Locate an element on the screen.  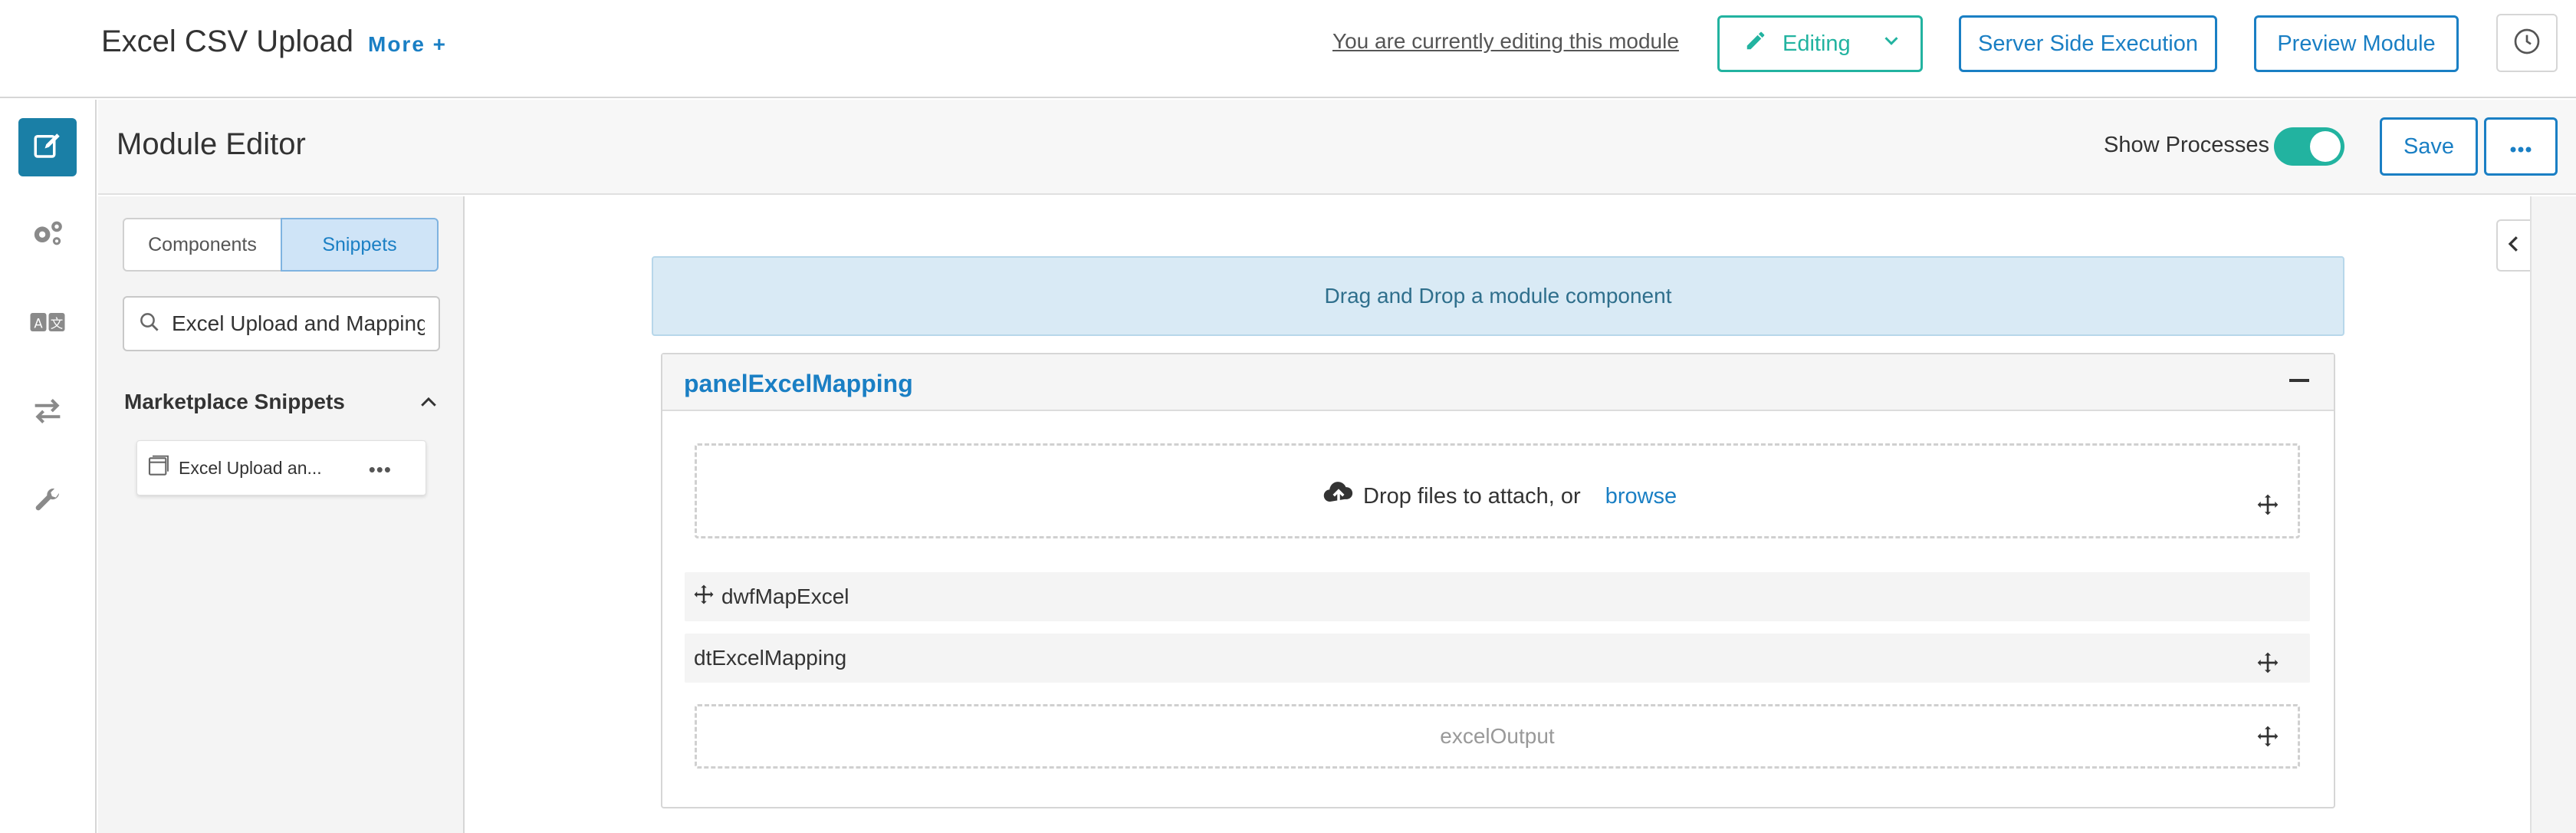
edit-icon is located at coordinates (48, 148).